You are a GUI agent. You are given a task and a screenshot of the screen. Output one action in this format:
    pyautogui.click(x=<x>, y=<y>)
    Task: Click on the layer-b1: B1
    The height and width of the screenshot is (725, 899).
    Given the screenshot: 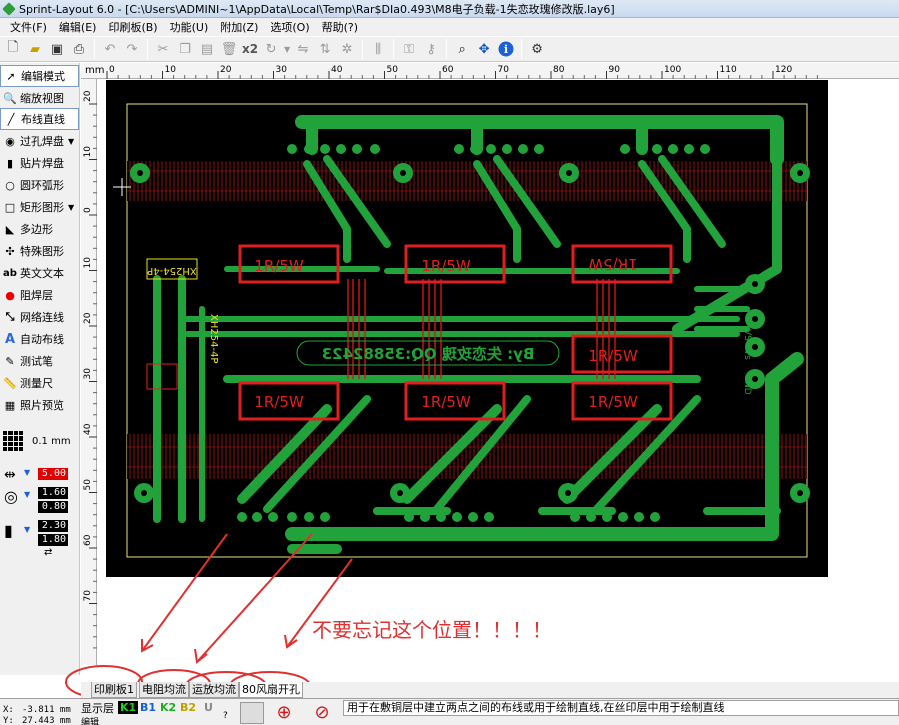 What is the action you would take?
    pyautogui.click(x=148, y=707)
    